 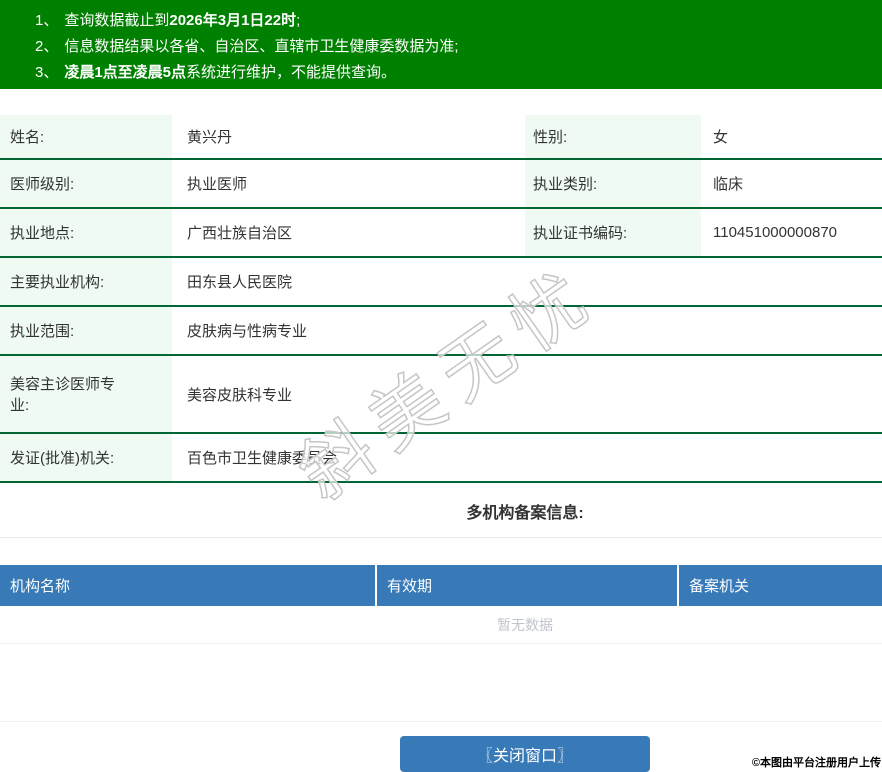 I want to click on section-divider, so click(x=441, y=683).